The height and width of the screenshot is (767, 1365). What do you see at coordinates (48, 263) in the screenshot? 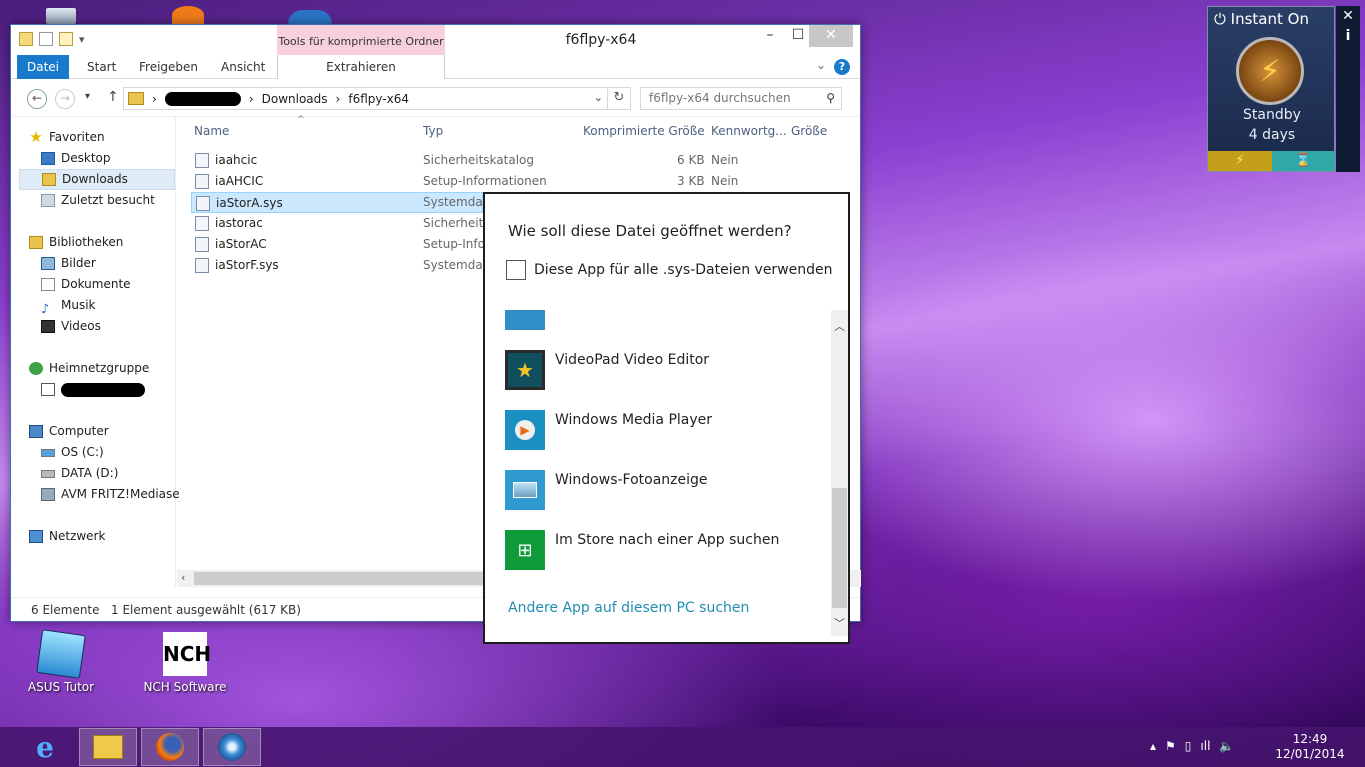
I see `pictures-icon` at bounding box center [48, 263].